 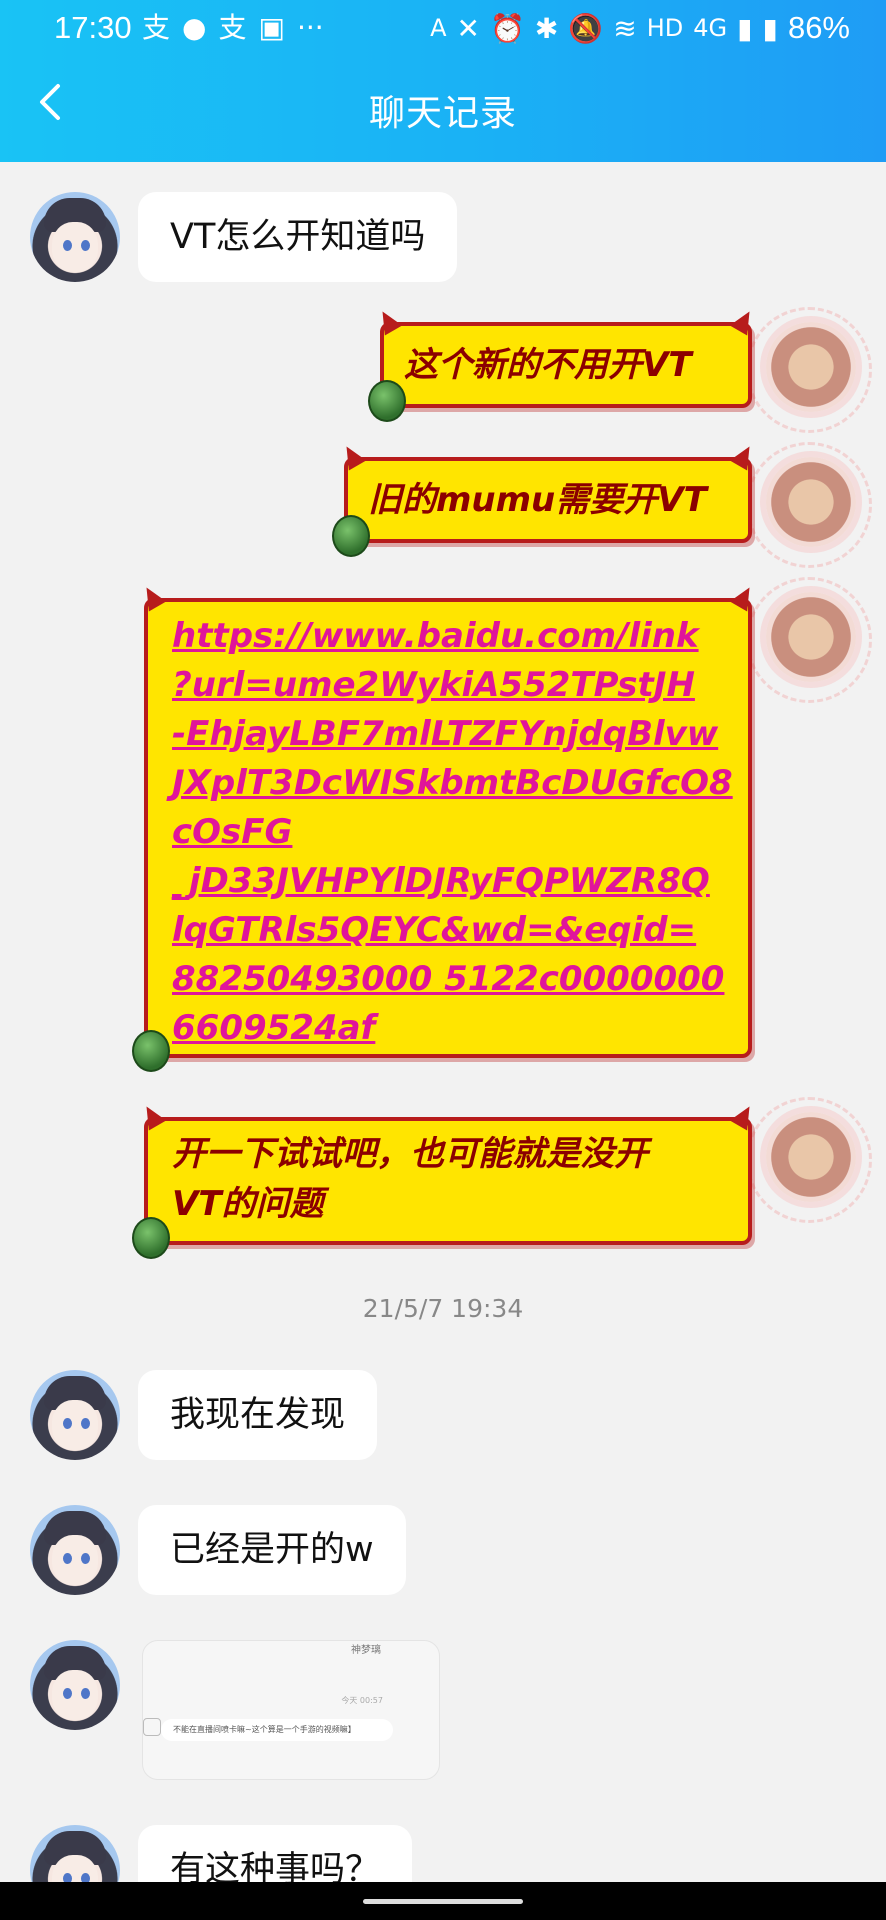 What do you see at coordinates (537, 500) in the screenshot?
I see `message-text: 旧的mumu需要开VT` at bounding box center [537, 500].